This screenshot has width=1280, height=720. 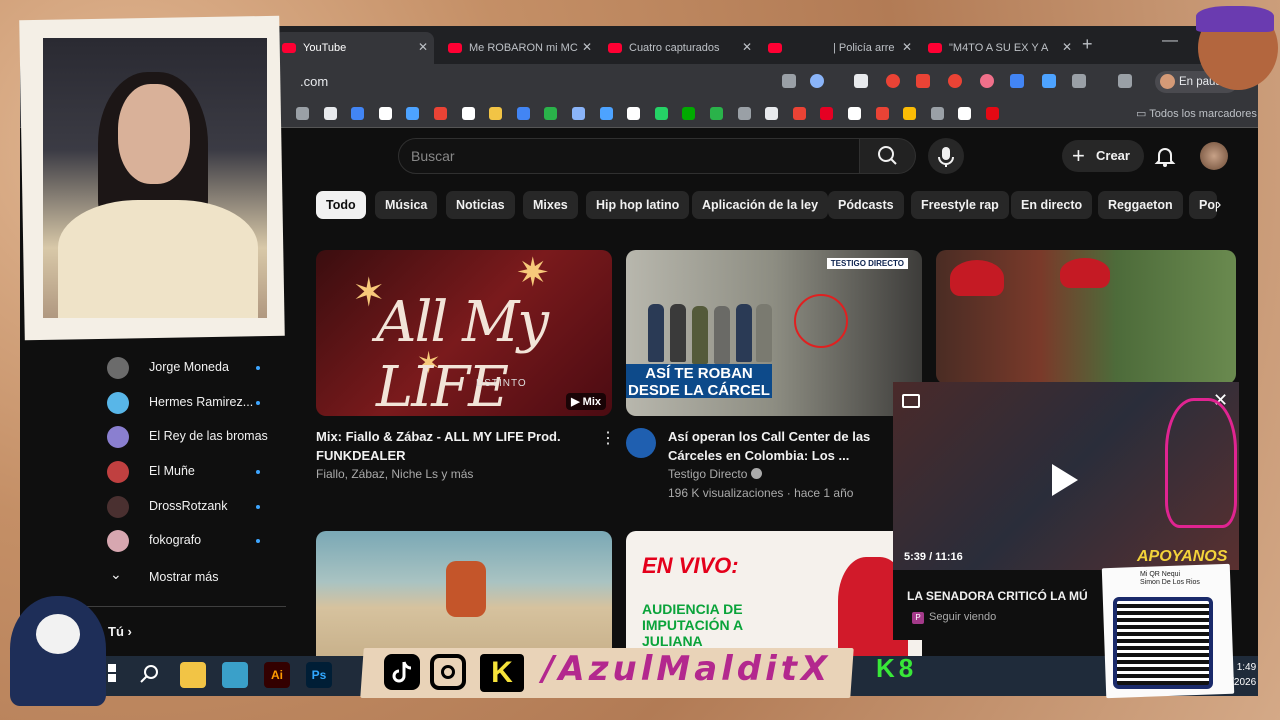 What do you see at coordinates (354, 48) in the screenshot?
I see `tab-youtube: YouTube ✕` at bounding box center [354, 48].